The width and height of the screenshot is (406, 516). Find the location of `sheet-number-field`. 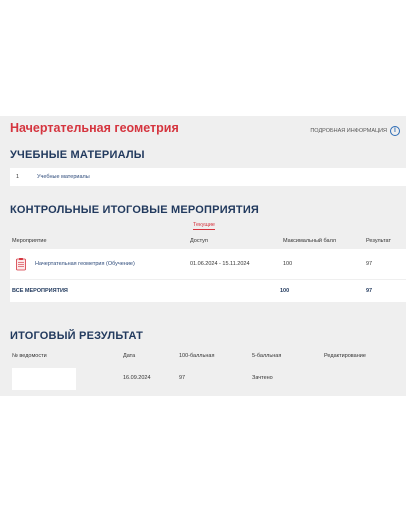

sheet-number-field is located at coordinates (44, 379).